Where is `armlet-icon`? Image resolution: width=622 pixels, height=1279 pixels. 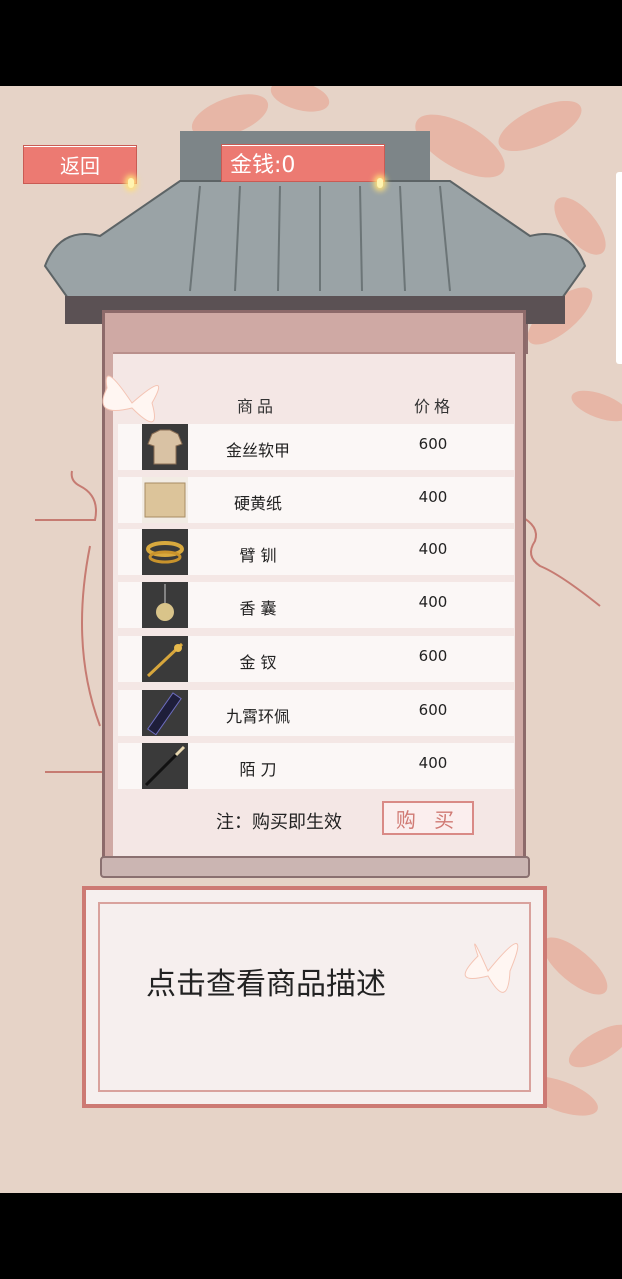 armlet-icon is located at coordinates (165, 552).